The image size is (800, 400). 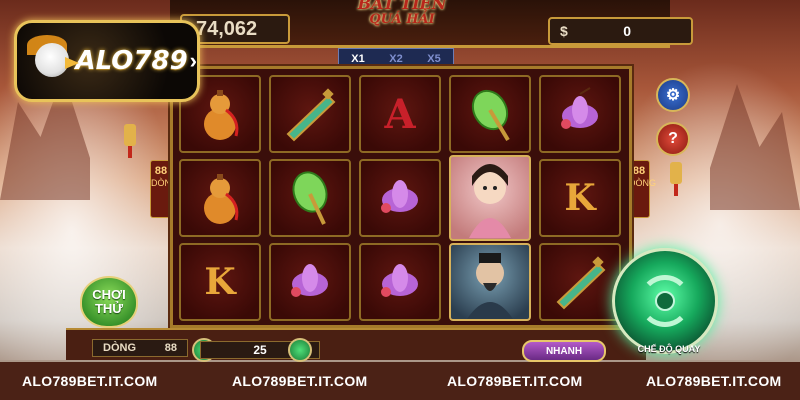 I want to click on question-icon: ?, so click(x=673, y=138).